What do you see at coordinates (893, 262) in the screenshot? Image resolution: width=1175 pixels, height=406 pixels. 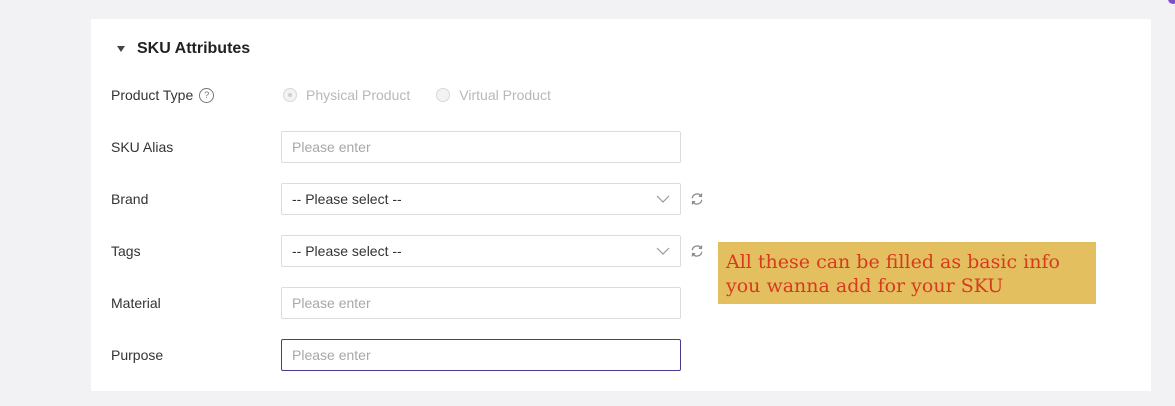 I see `annotation-line-1: All these can be filled as basic info` at bounding box center [893, 262].